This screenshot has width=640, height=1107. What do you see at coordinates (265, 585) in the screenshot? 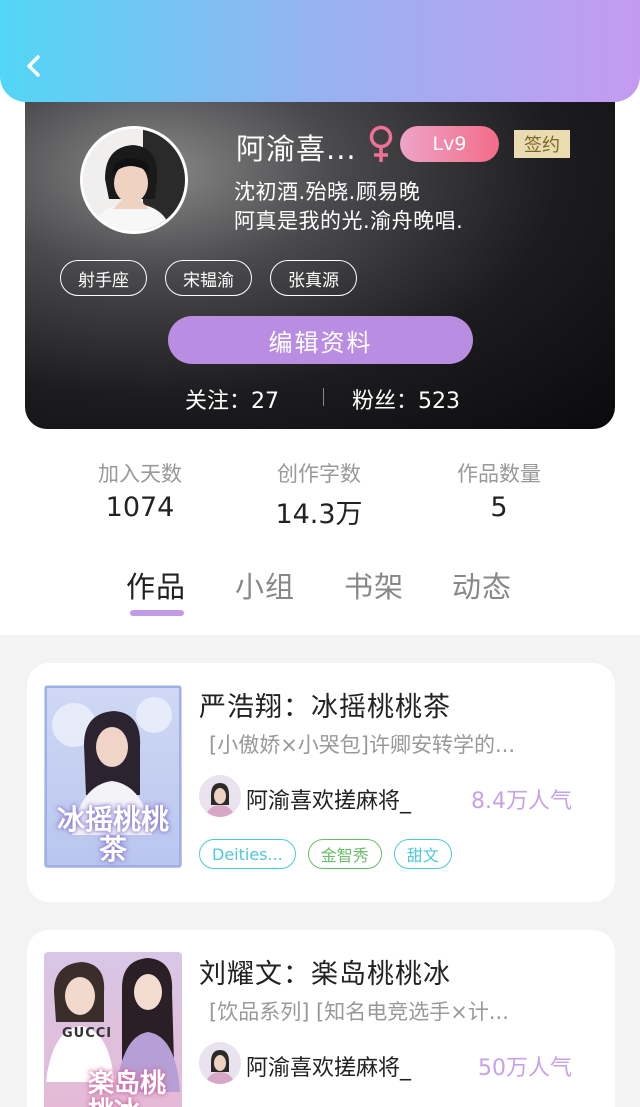
I see `tab-groups: 小组` at bounding box center [265, 585].